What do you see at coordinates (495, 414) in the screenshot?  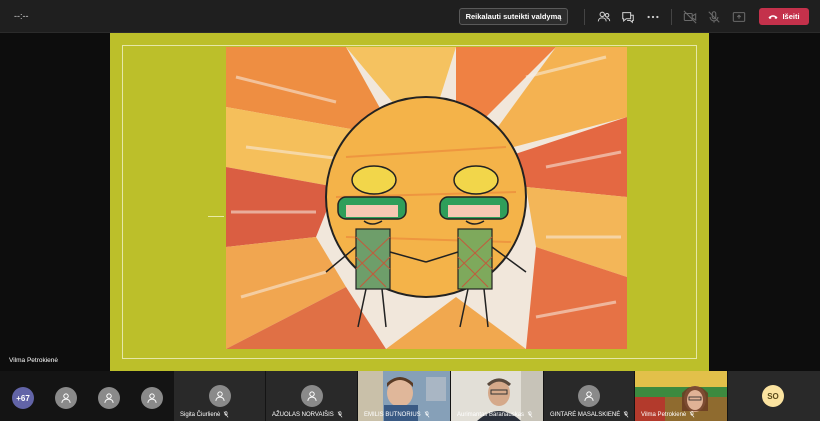 I see `participant-name: Aurimantas Baranauskas` at bounding box center [495, 414].